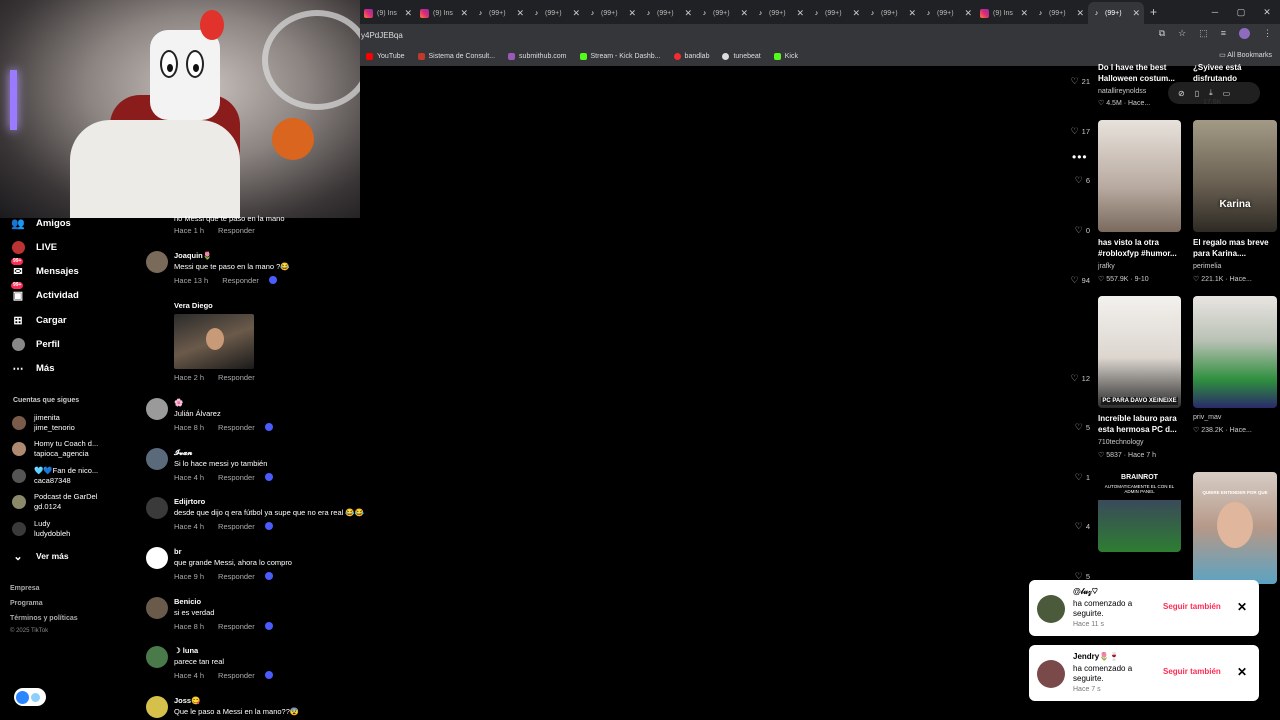 The height and width of the screenshot is (720, 1280). What do you see at coordinates (40, 223) in the screenshot?
I see `sidebar-item-amigos: 👥 Amigos` at bounding box center [40, 223].